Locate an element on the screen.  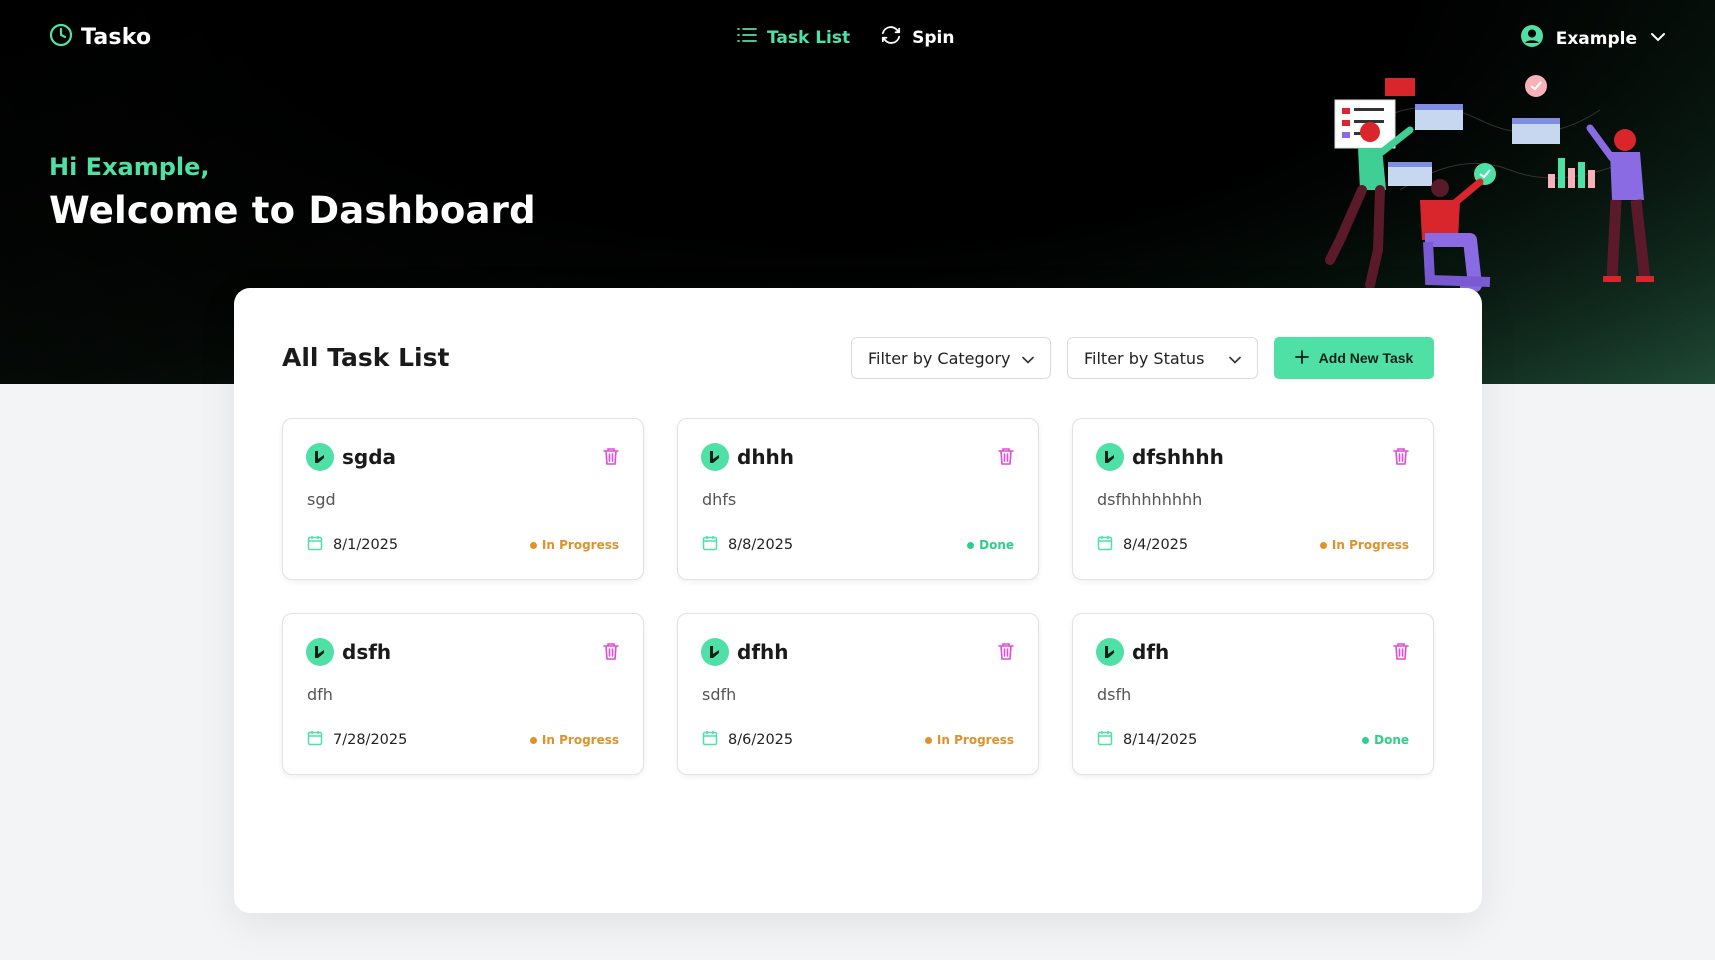
task-description: dhfs is located at coordinates (719, 499).